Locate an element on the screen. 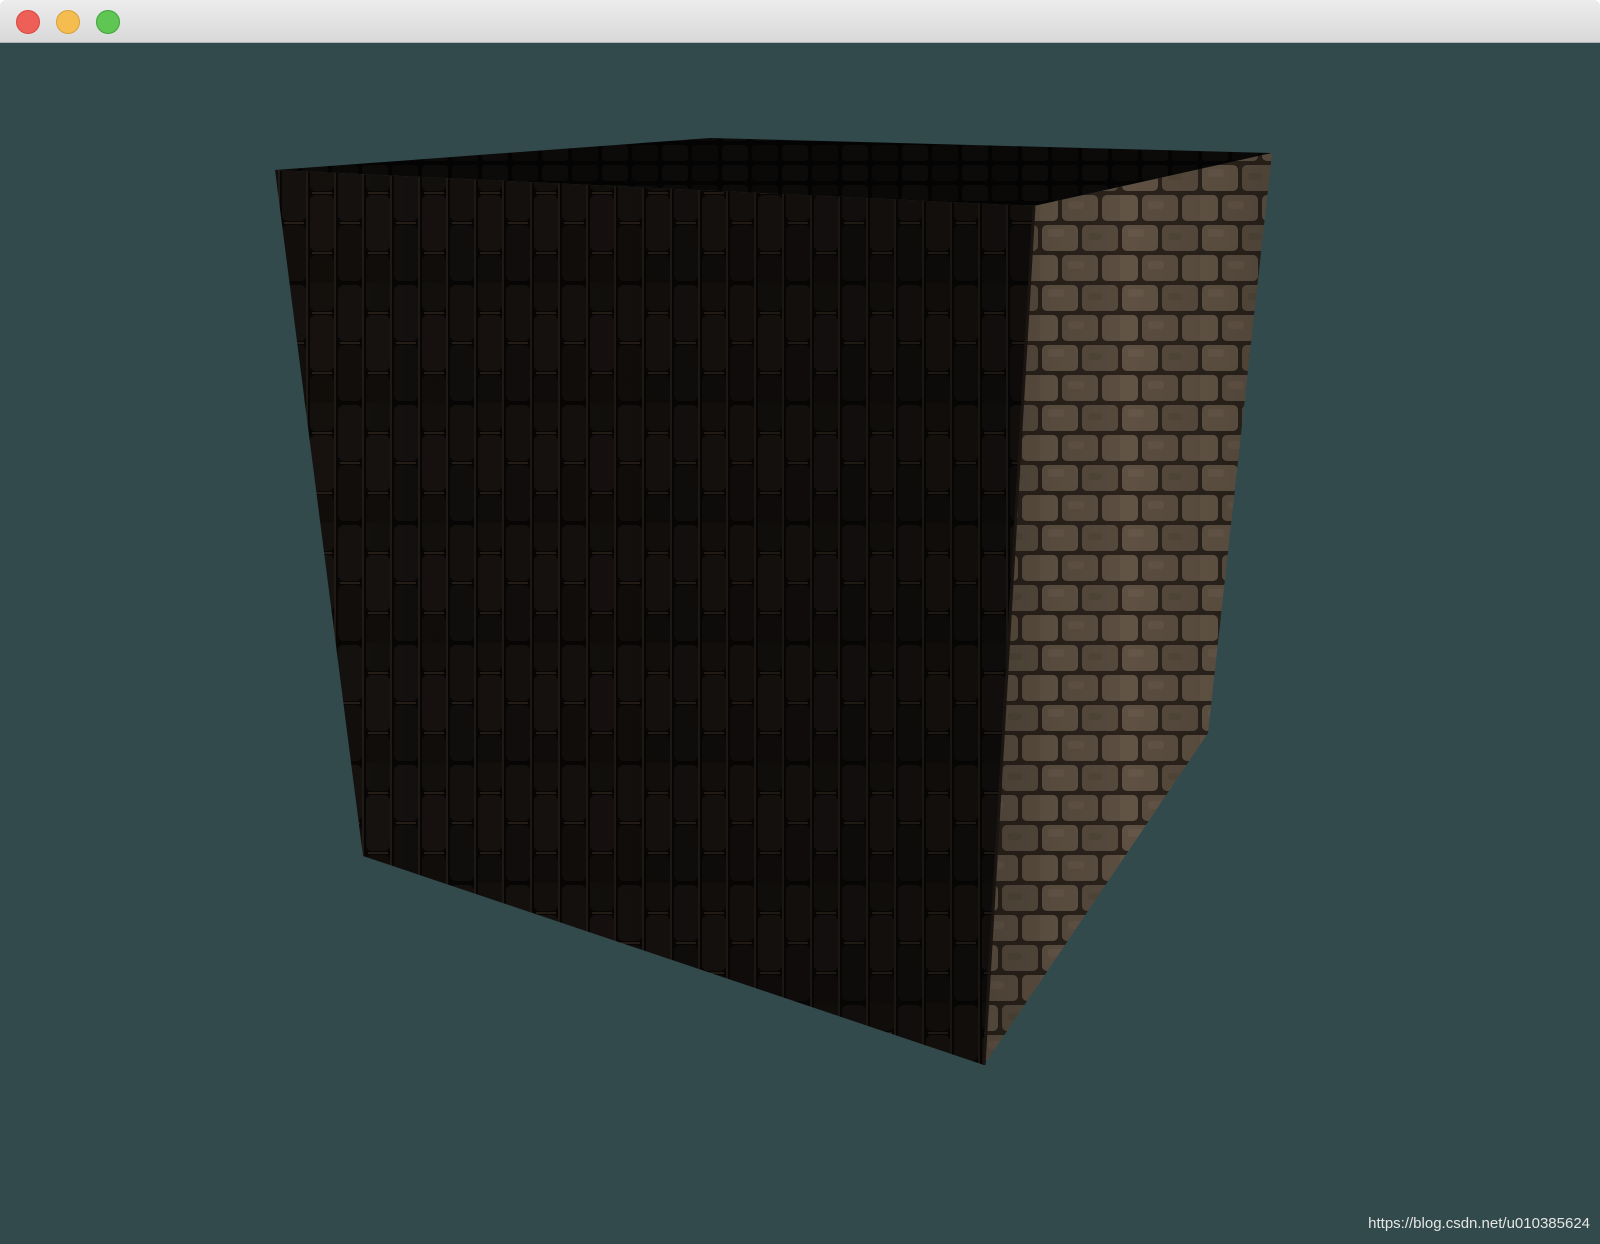 The image size is (1600, 1244). title-bar is located at coordinates (800, 21).